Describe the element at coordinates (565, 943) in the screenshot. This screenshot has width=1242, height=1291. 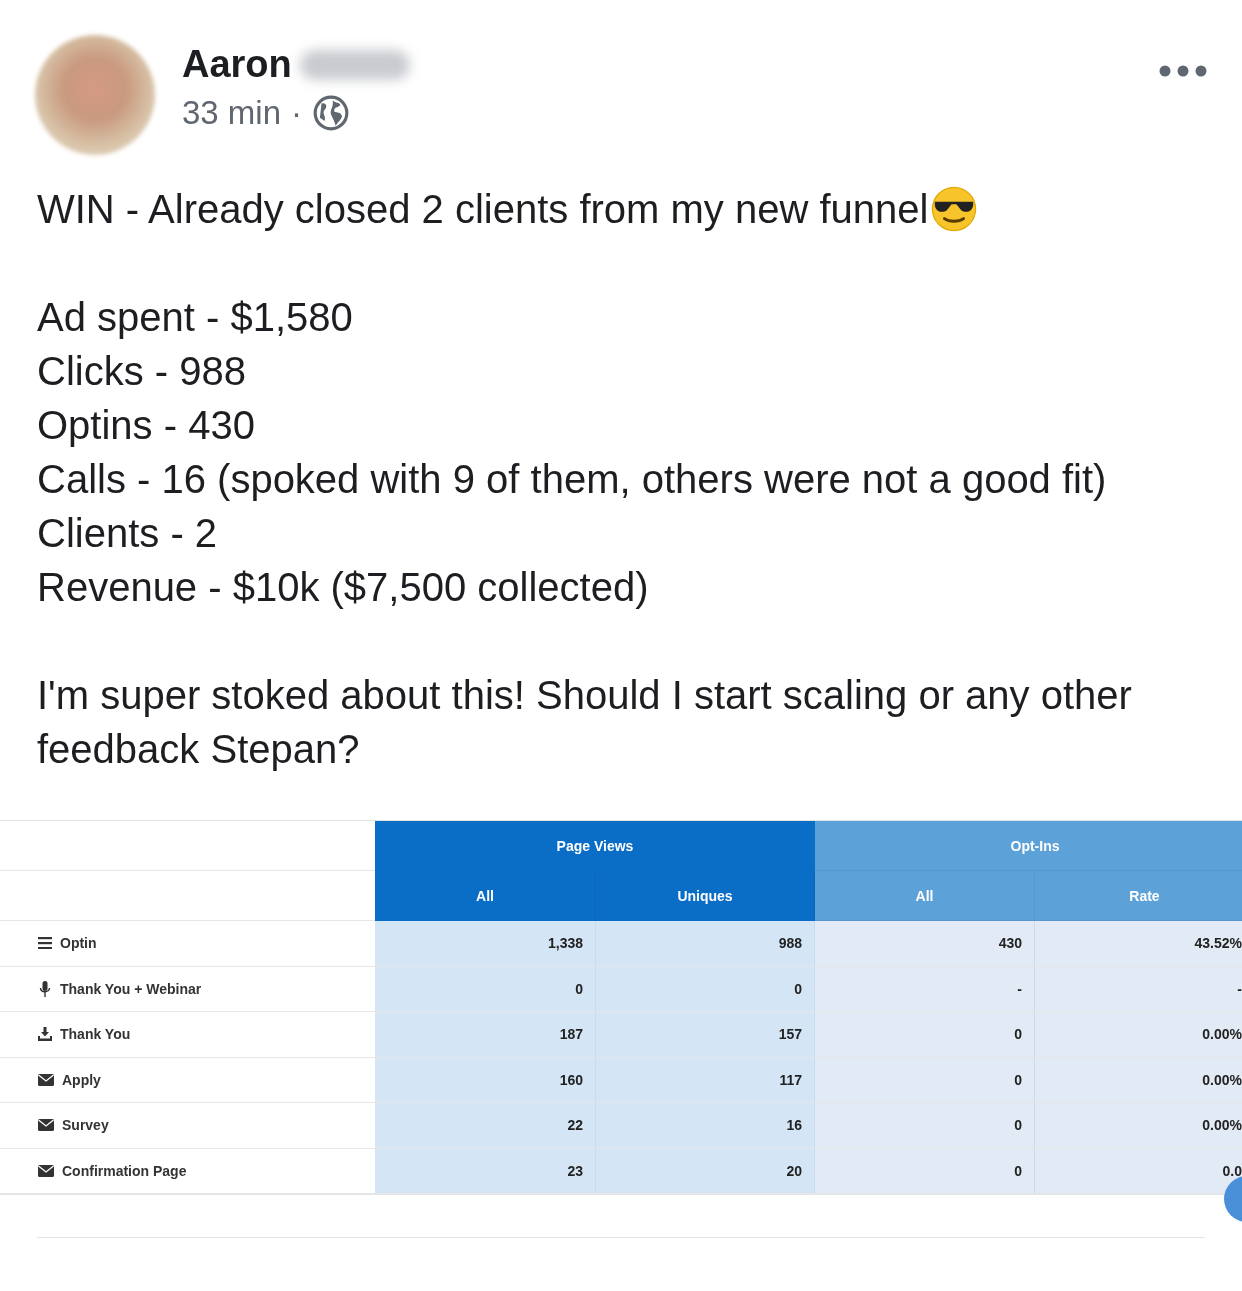
I see `table-cell: 1,338` at that location.